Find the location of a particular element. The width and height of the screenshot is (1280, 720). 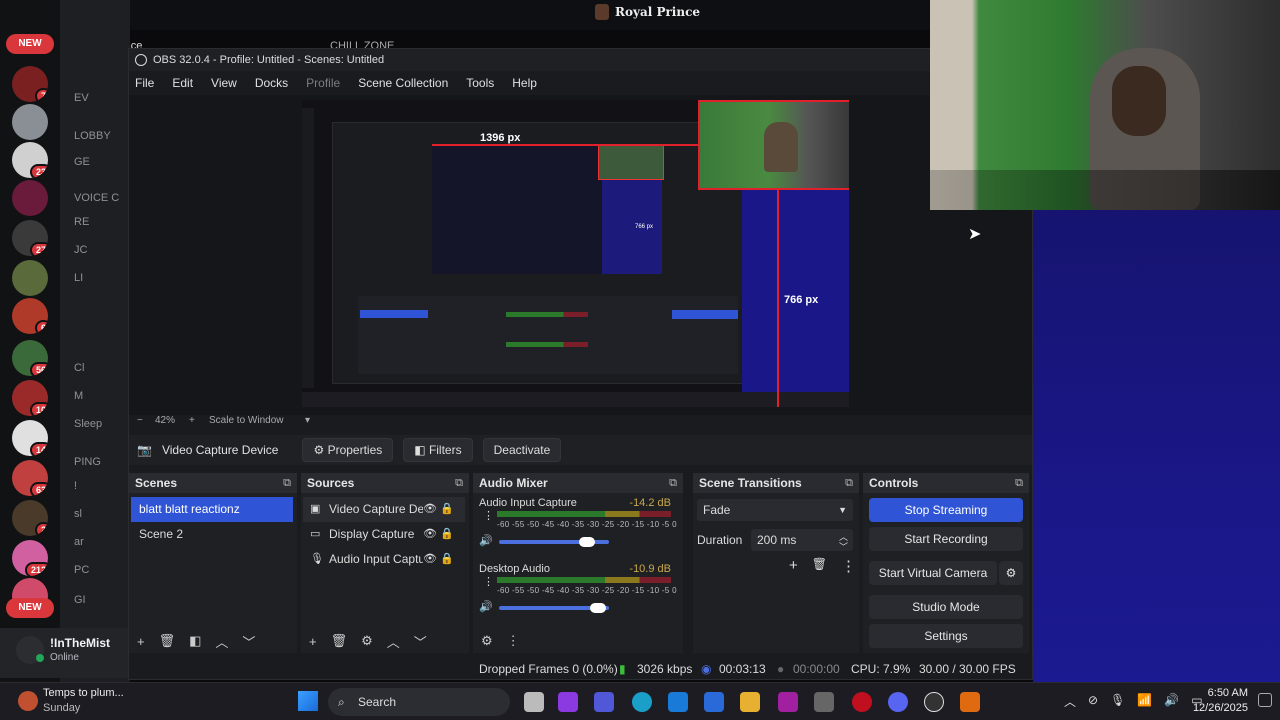

channel-item: RE is located at coordinates (102, 222).